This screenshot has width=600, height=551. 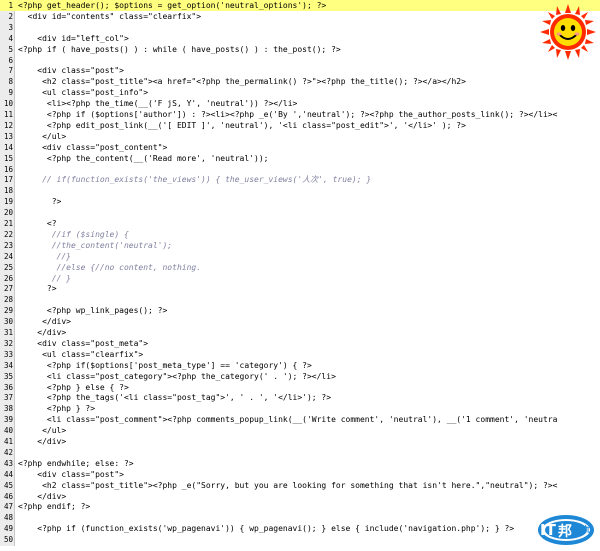 I want to click on code-line: 43 <?php endwhile; else: ?>, so click(x=300, y=463).